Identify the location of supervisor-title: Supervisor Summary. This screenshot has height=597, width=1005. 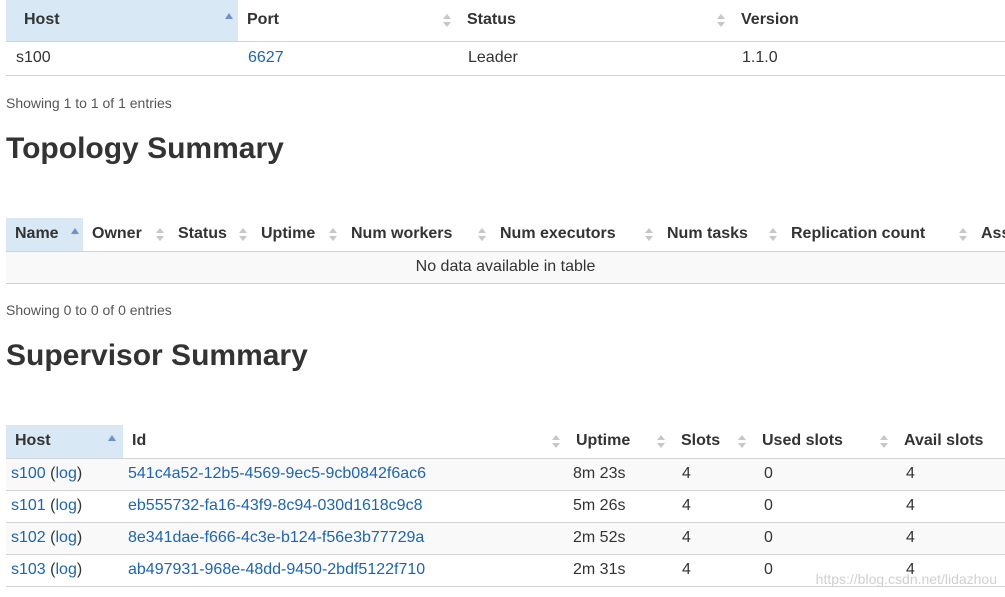
(157, 355).